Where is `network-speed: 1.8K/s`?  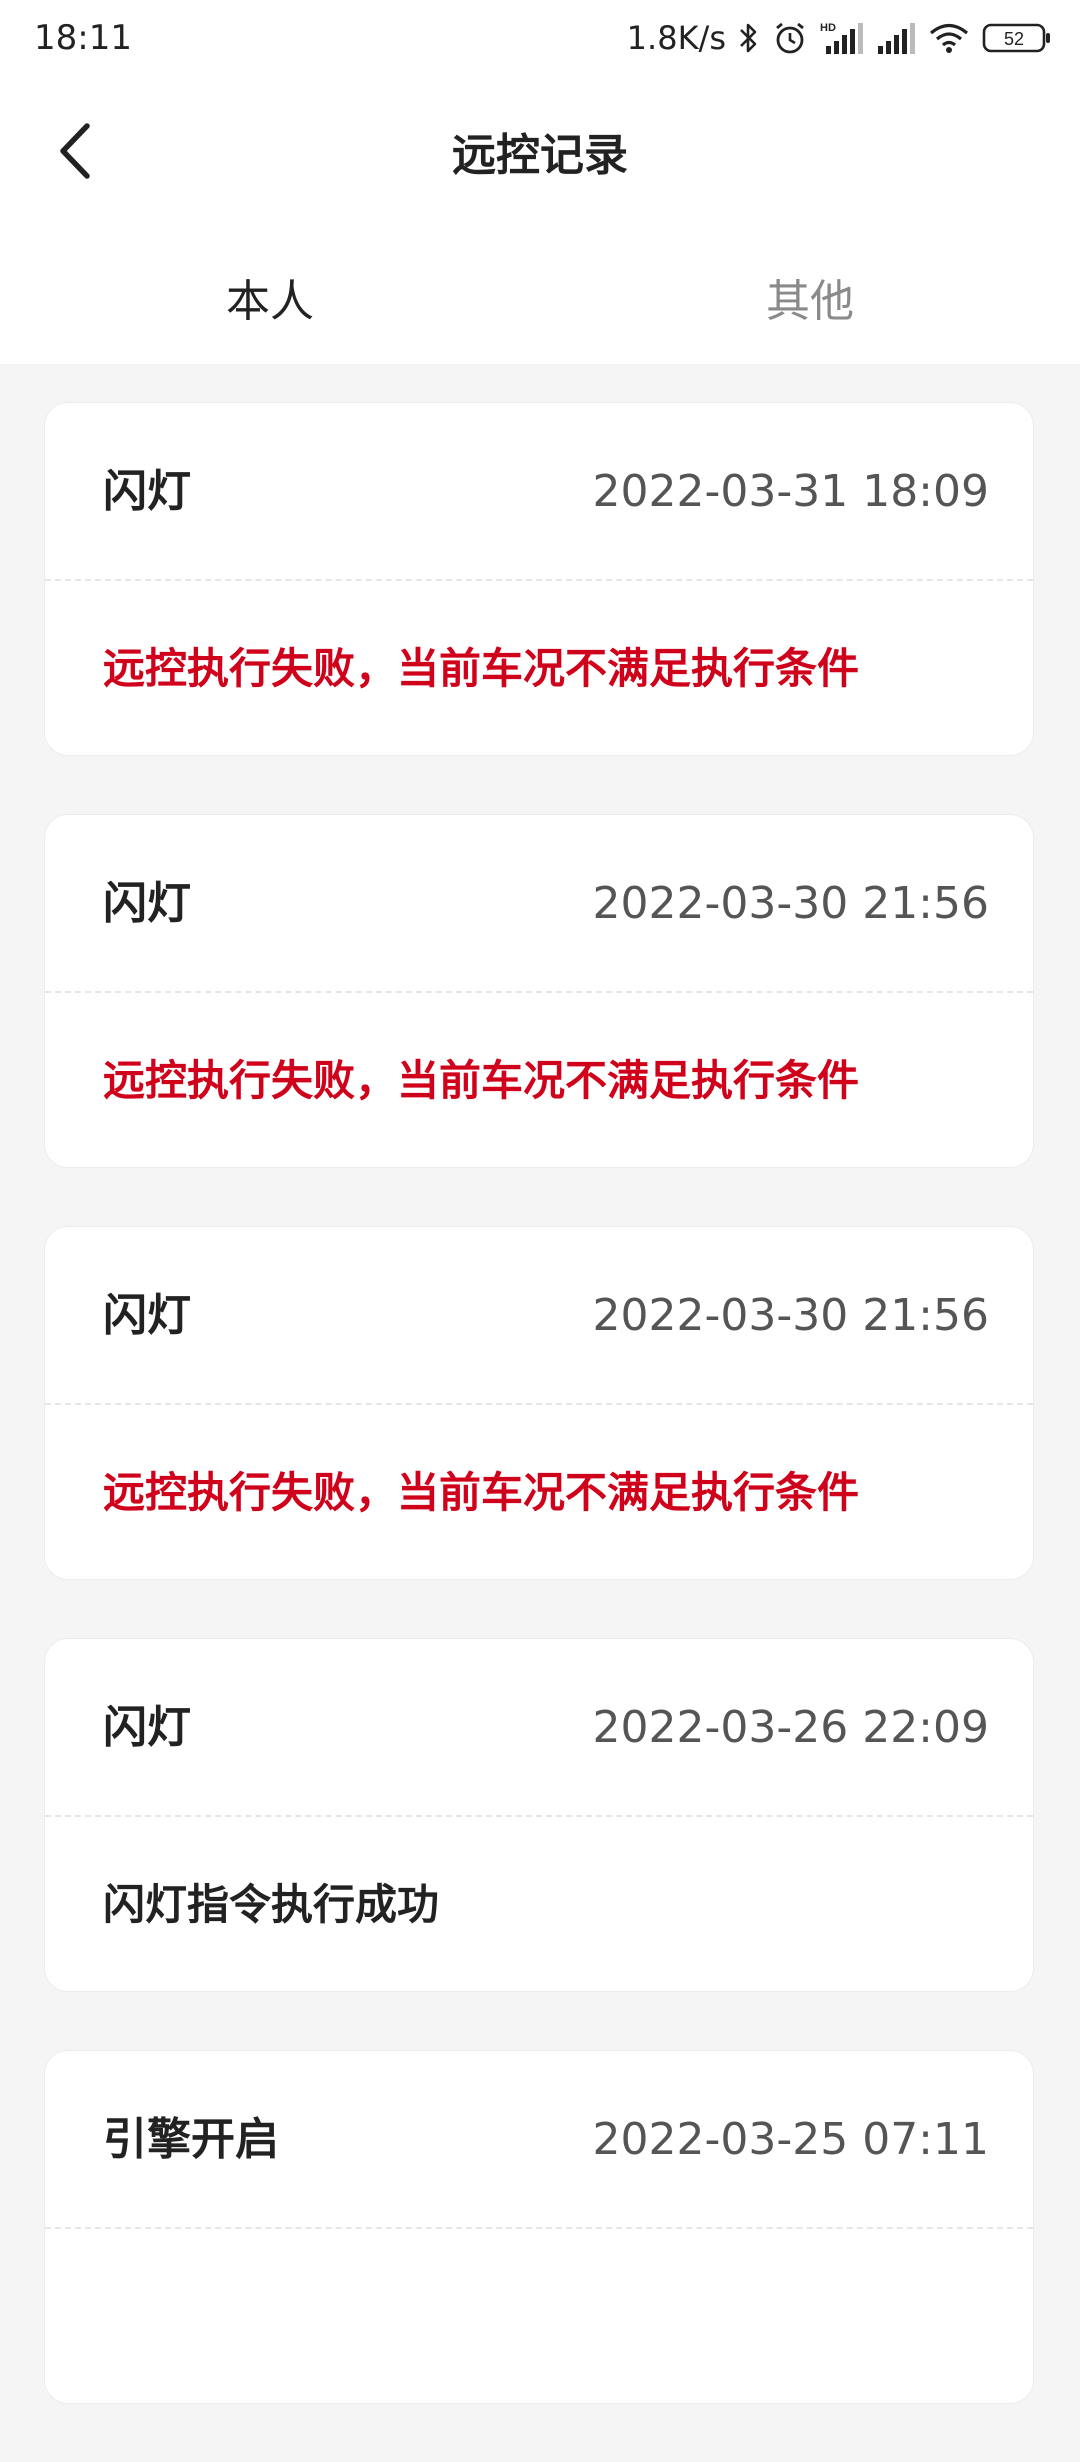 network-speed: 1.8K/s is located at coordinates (676, 38).